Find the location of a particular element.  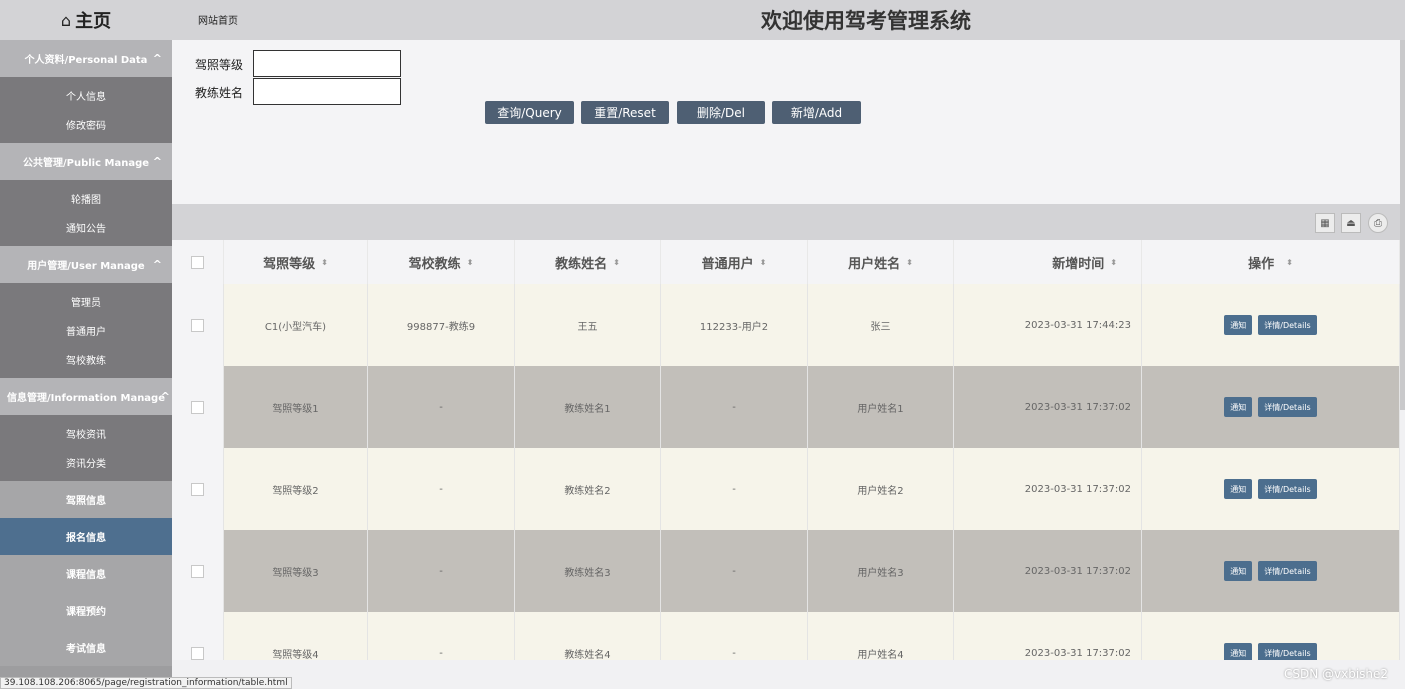

sidebar-item-carousel: 轮播图 is located at coordinates (86, 198).